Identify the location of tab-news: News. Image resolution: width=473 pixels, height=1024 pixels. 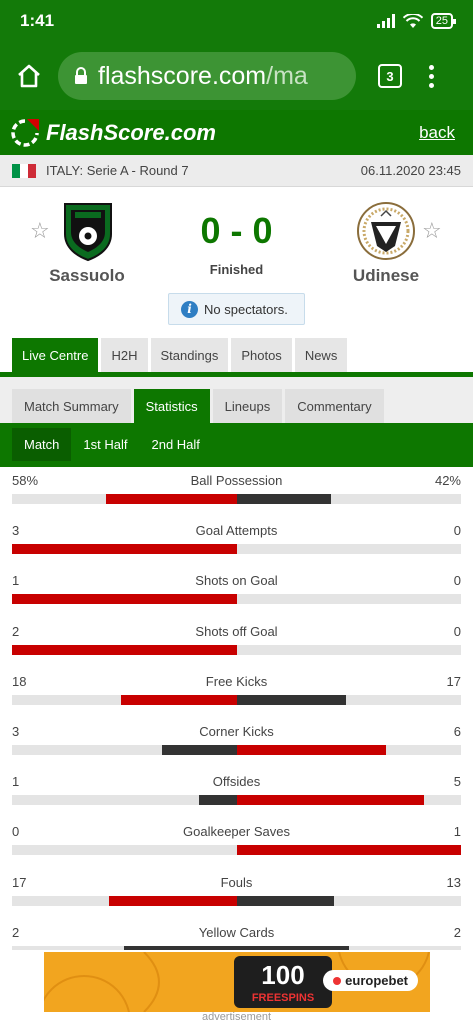
(321, 355).